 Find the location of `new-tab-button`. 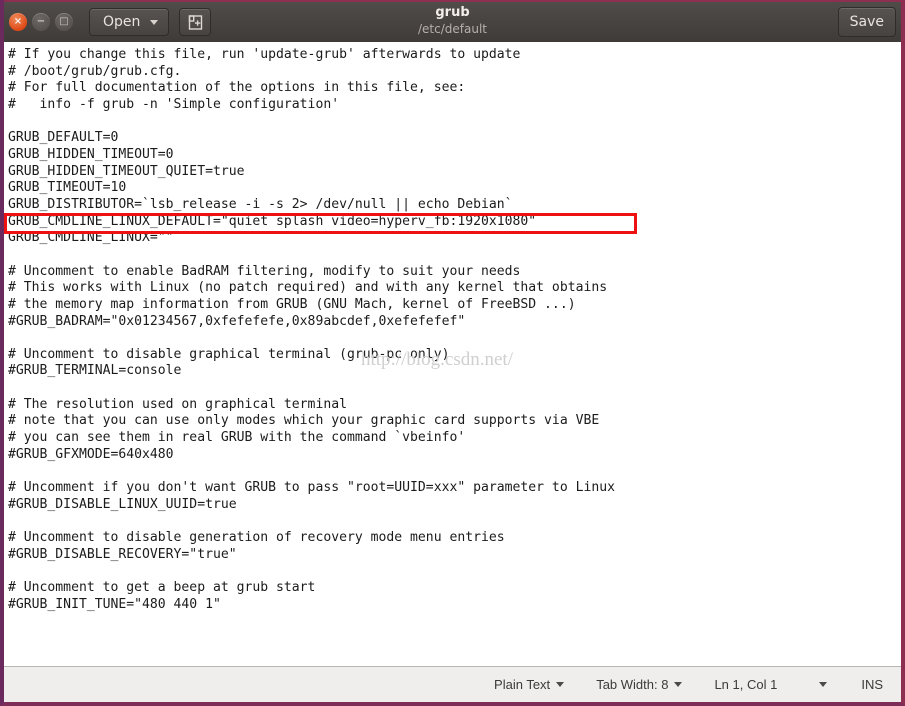

new-tab-button is located at coordinates (195, 22).